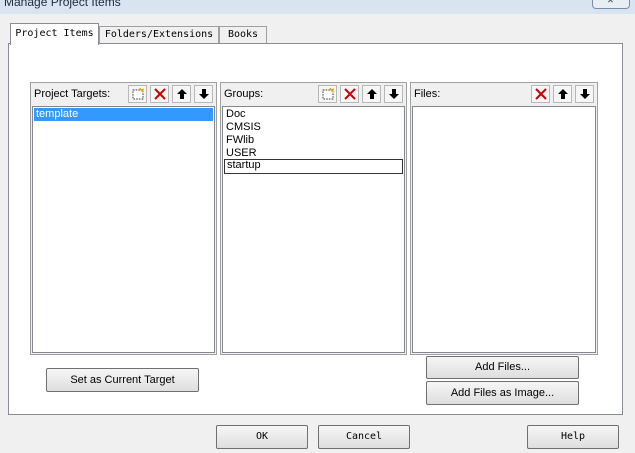 This screenshot has width=635, height=453. I want to click on cancel-button: Cancel, so click(364, 437).